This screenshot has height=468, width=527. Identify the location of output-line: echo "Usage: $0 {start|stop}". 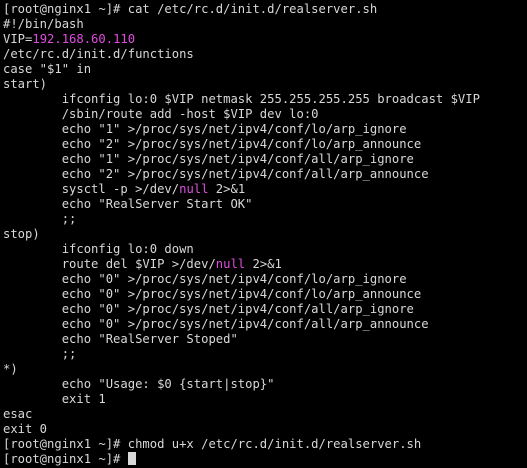
(265, 384).